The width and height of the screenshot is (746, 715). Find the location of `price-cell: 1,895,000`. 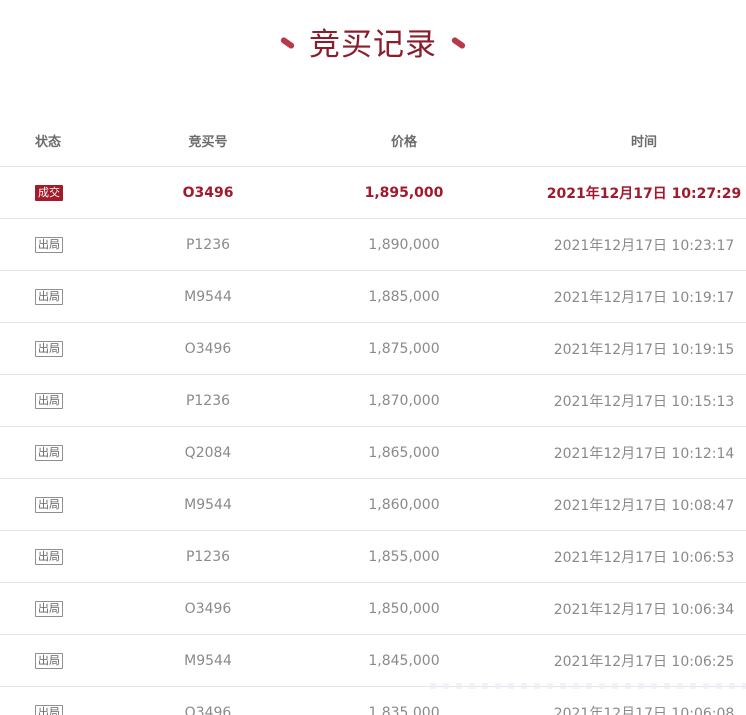

price-cell: 1,895,000 is located at coordinates (404, 192).